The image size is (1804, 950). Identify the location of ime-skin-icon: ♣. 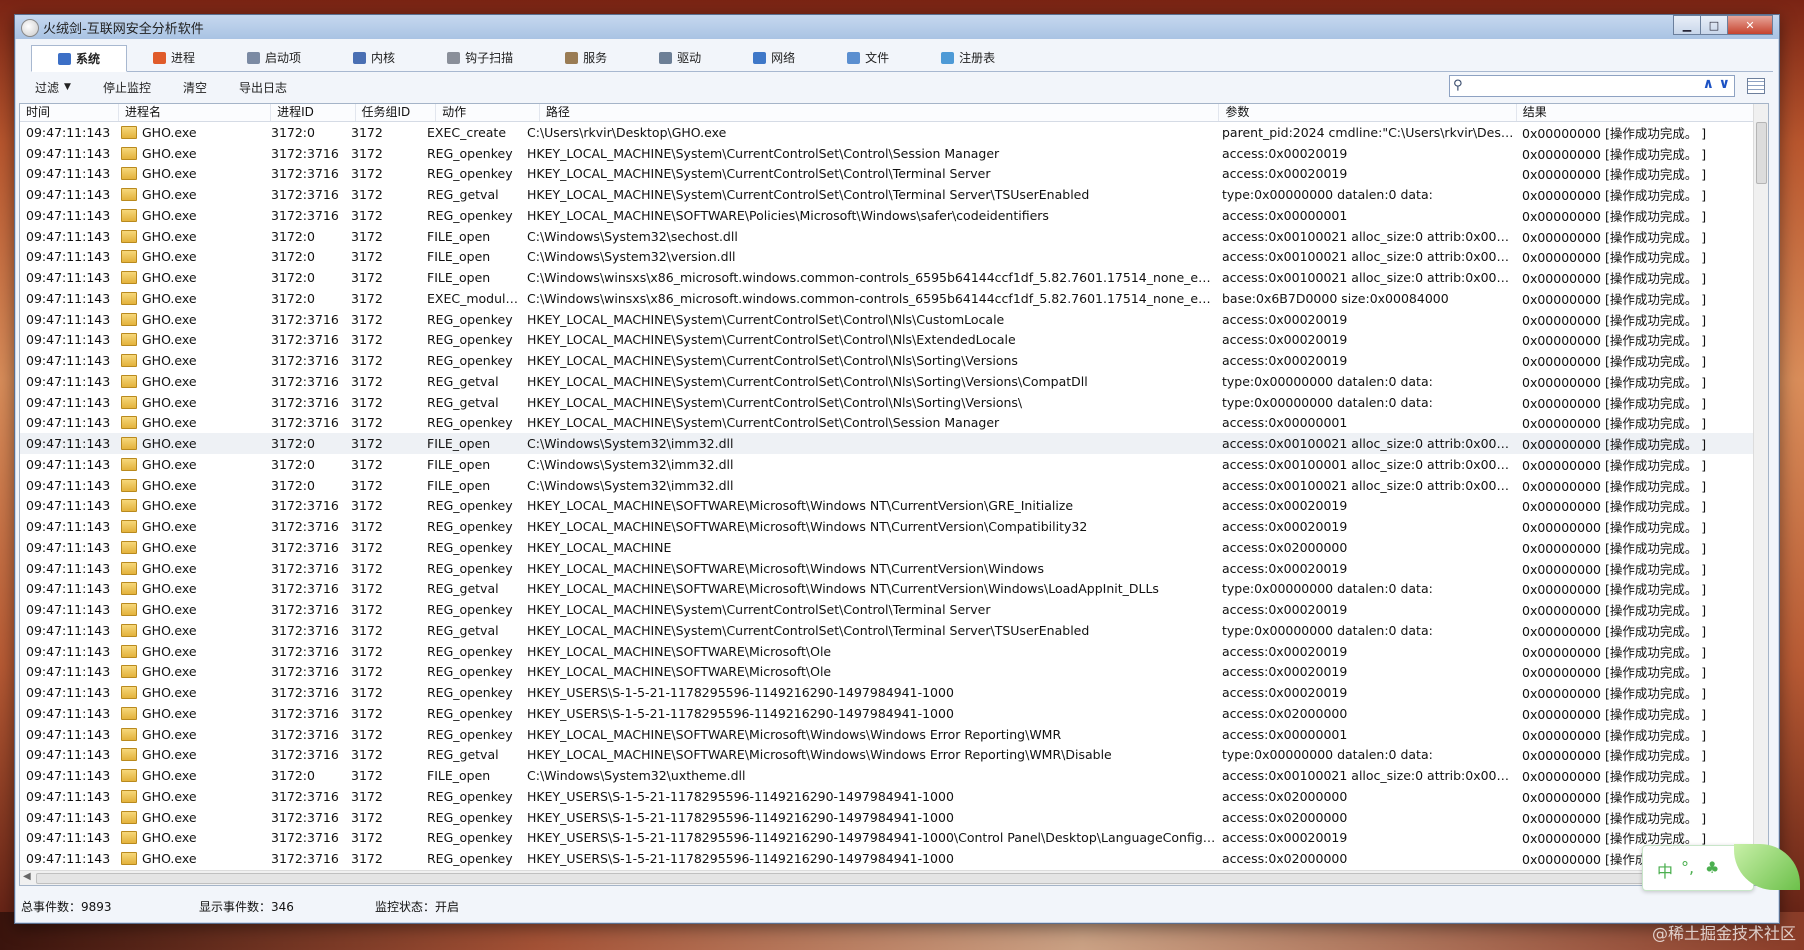
(1712, 867).